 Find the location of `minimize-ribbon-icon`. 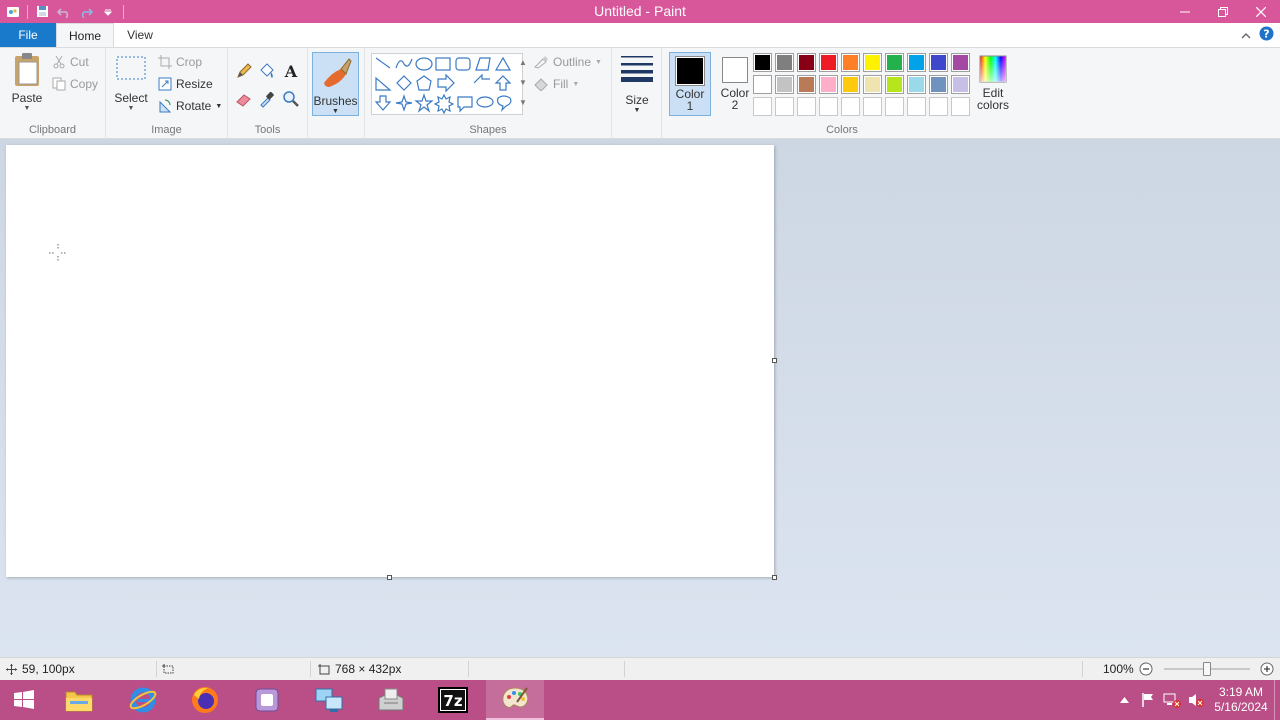

minimize-ribbon-icon is located at coordinates (1246, 35).